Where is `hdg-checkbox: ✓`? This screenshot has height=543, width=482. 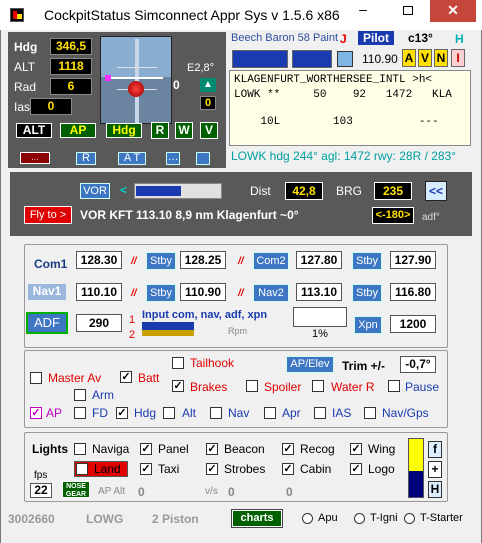 hdg-checkbox: ✓ is located at coordinates (122, 413).